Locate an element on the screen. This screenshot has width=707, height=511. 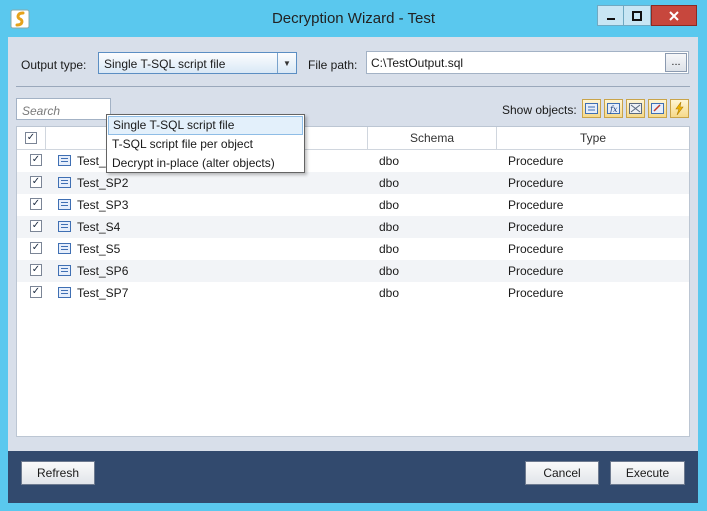
select-all-header: ✓ is located at coordinates (31, 138).